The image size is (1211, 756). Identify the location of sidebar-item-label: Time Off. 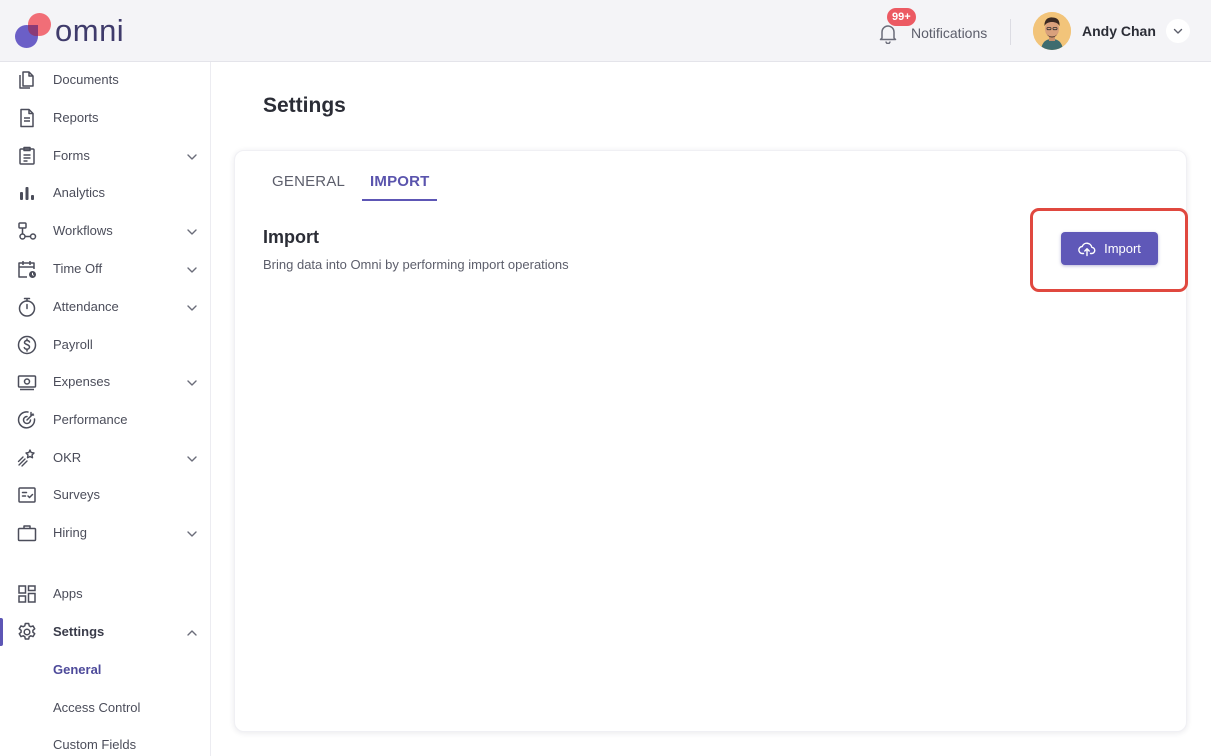
(78, 268).